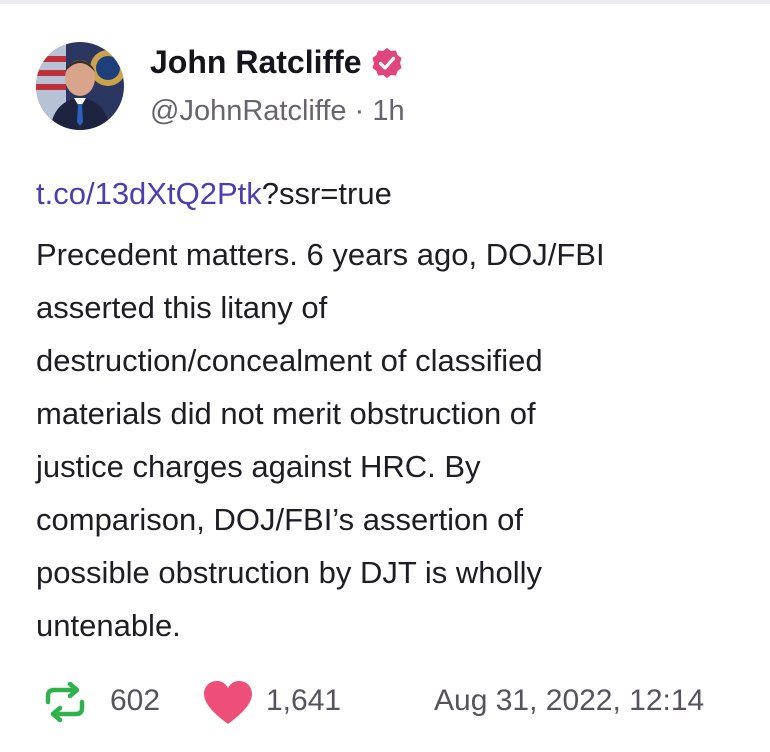  Describe the element at coordinates (256, 62) in the screenshot. I see `author-name: John Ratcliffe` at that location.